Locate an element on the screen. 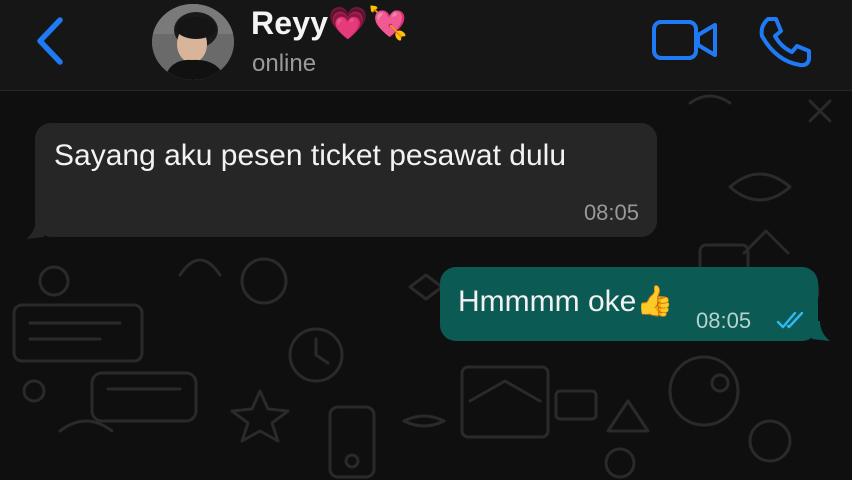  message-text: Hmmmm oke👍 is located at coordinates (566, 301).